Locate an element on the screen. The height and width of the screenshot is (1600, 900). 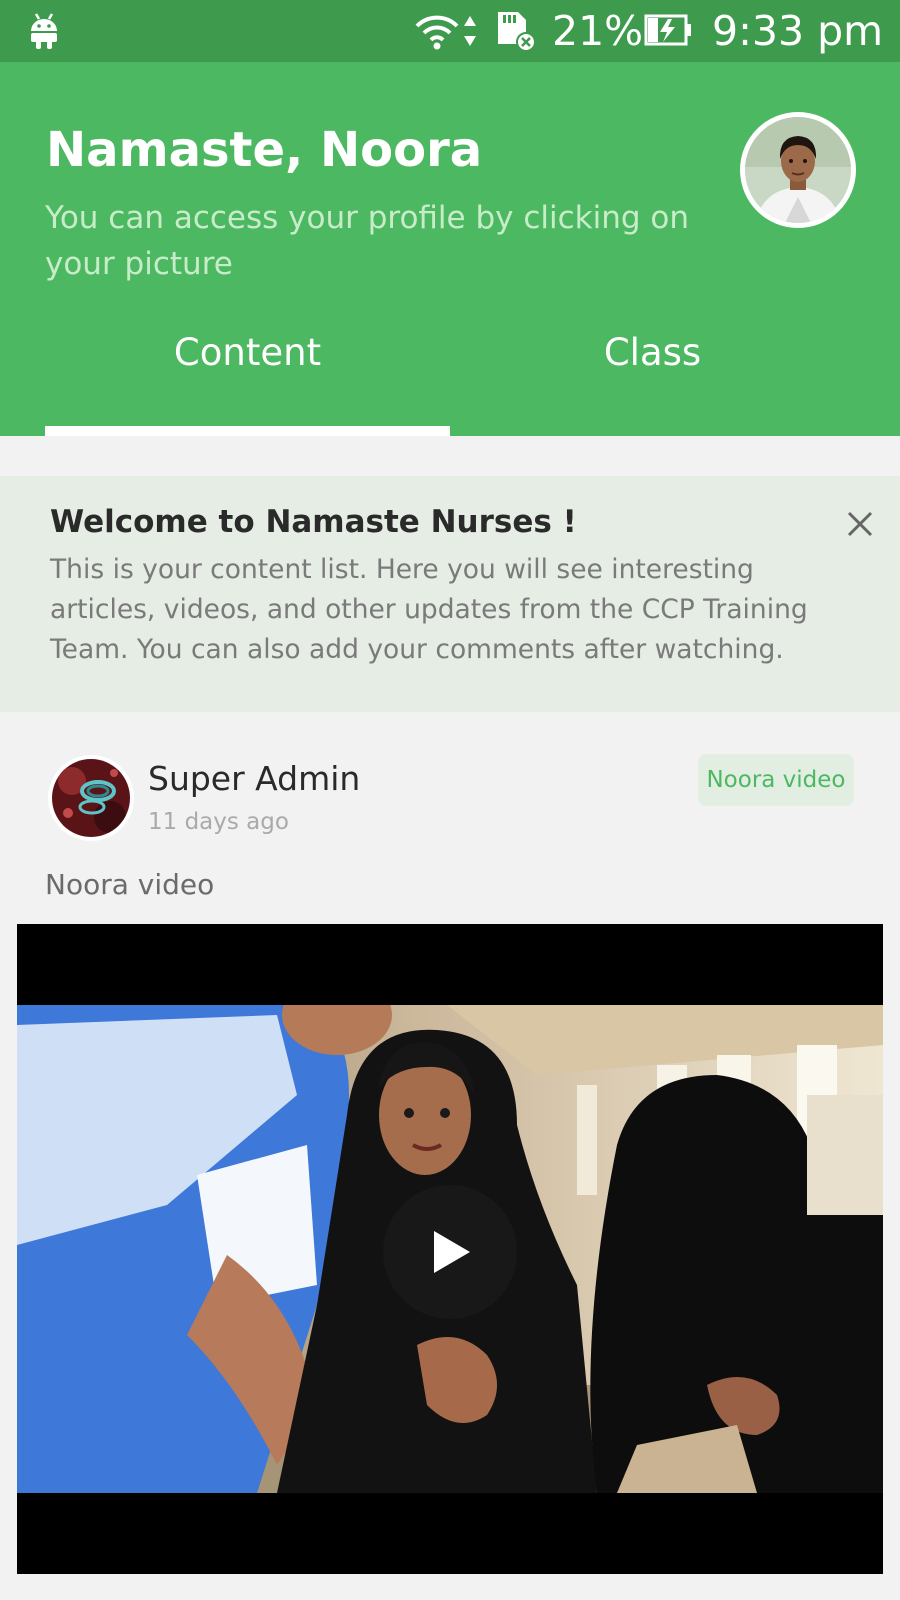
play-button is located at coordinates (450, 1252).